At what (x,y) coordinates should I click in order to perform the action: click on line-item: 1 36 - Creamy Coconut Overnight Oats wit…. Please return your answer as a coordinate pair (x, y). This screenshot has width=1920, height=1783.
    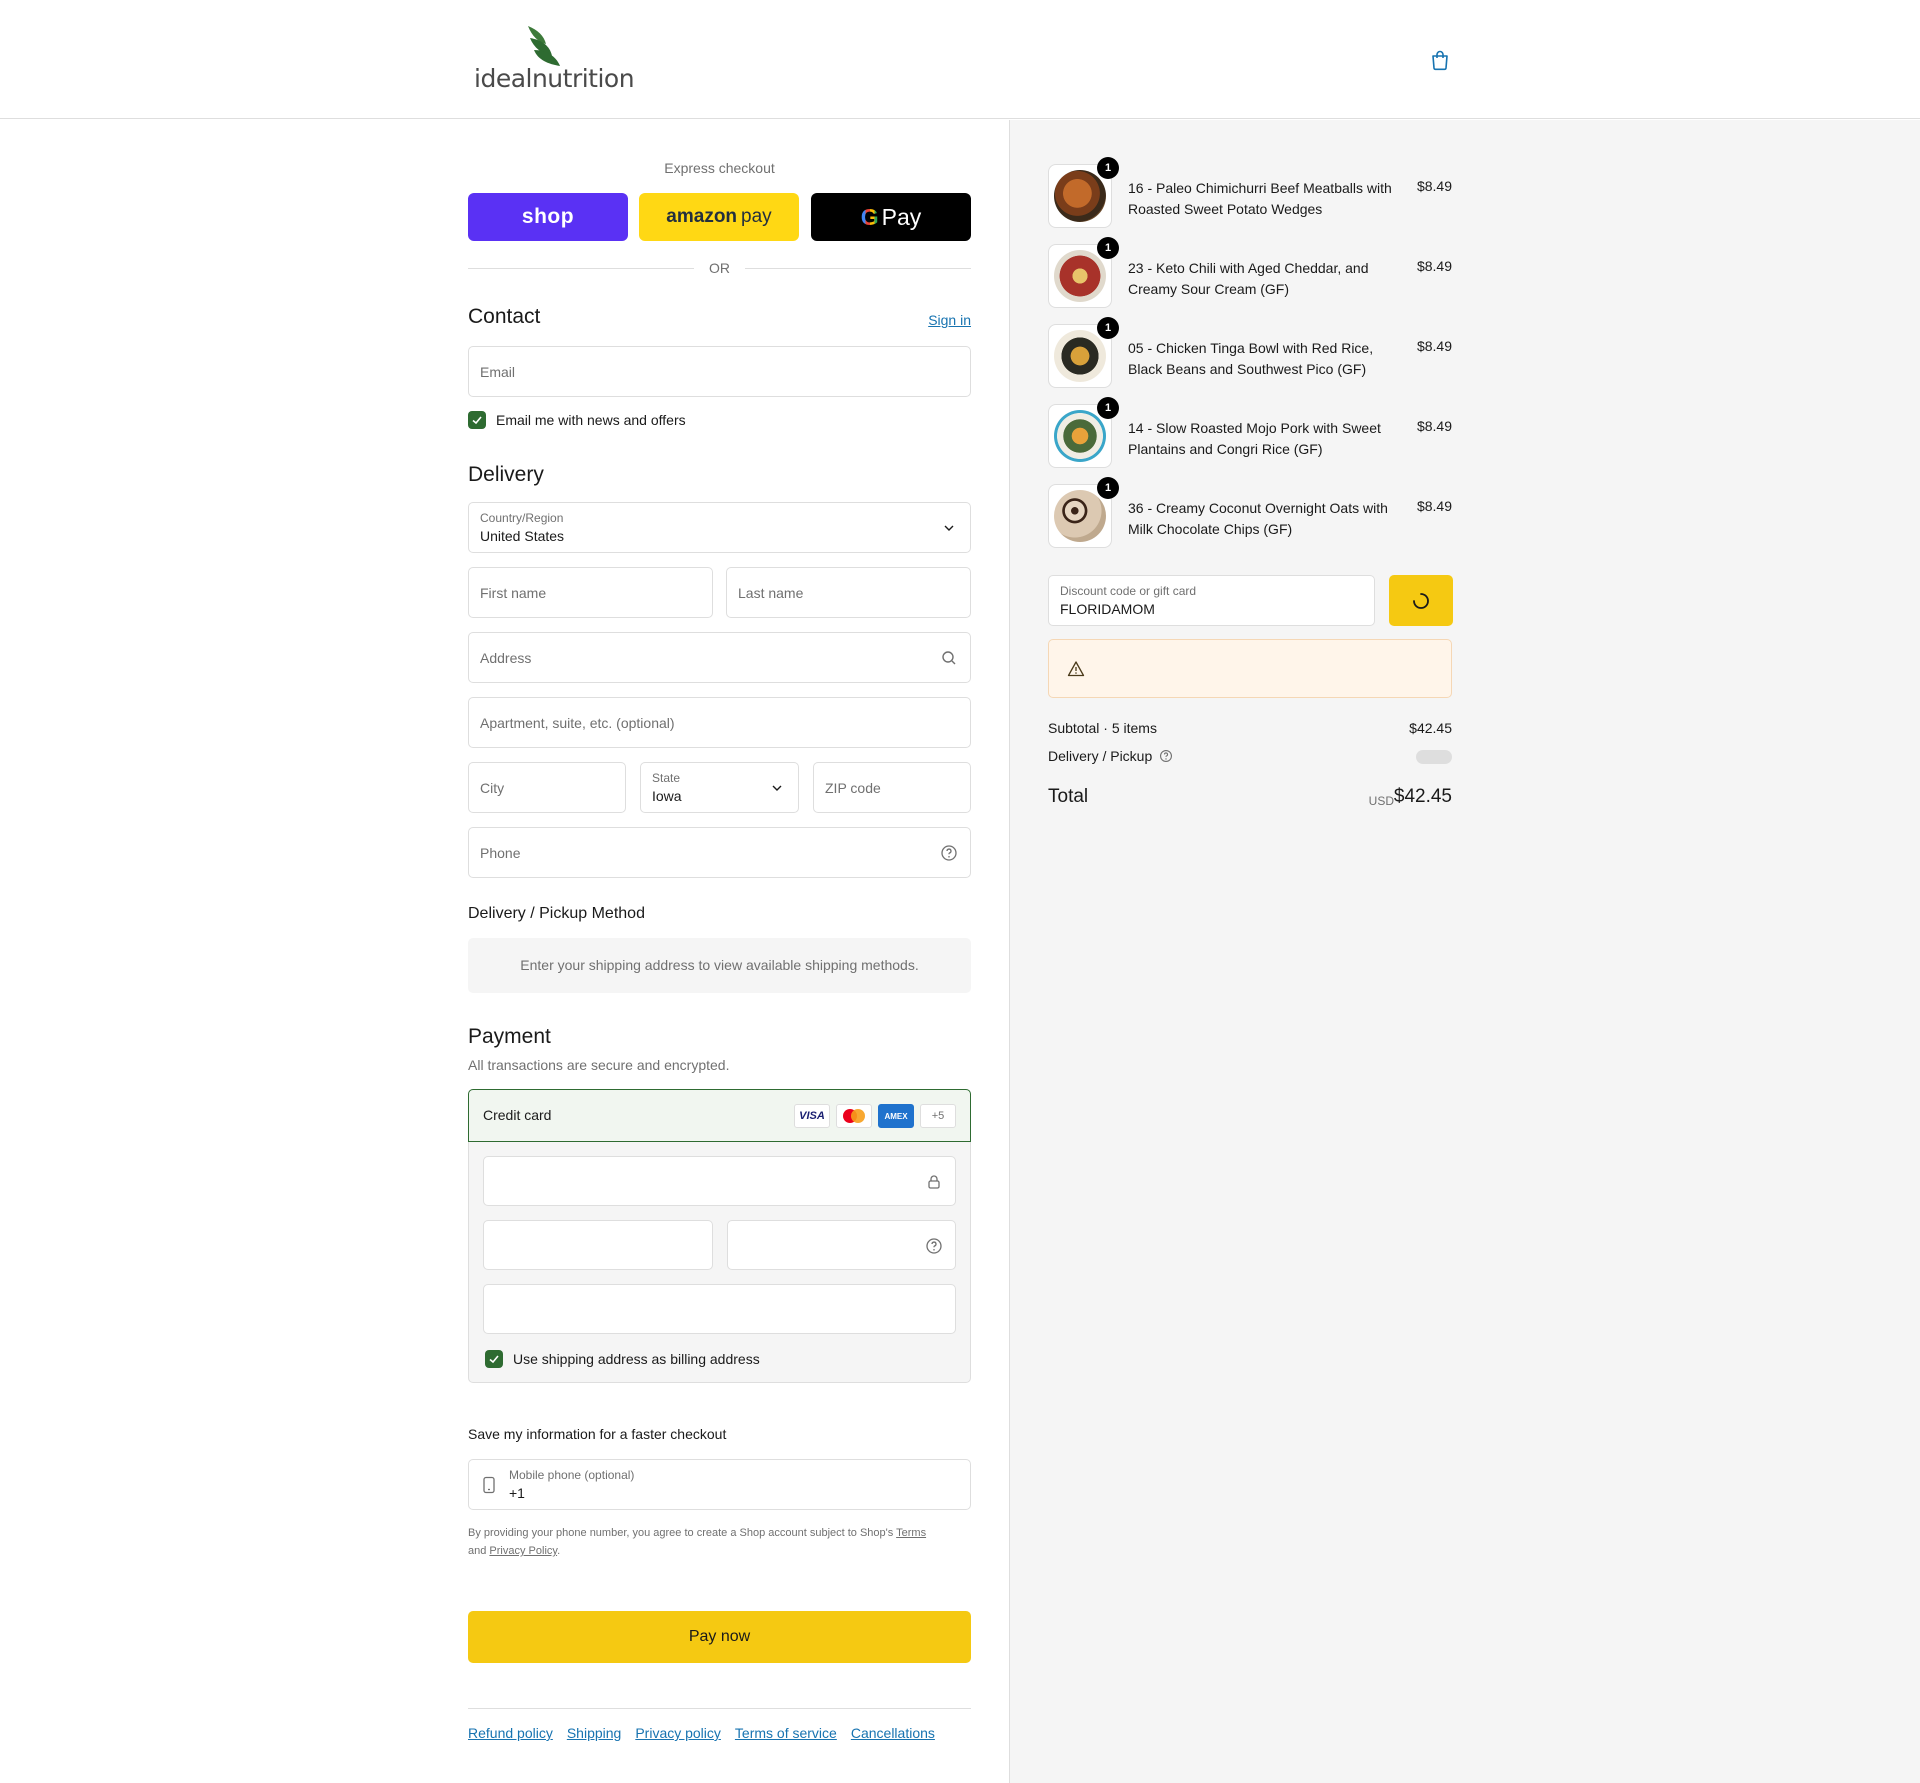
    Looking at the image, I should click on (1250, 512).